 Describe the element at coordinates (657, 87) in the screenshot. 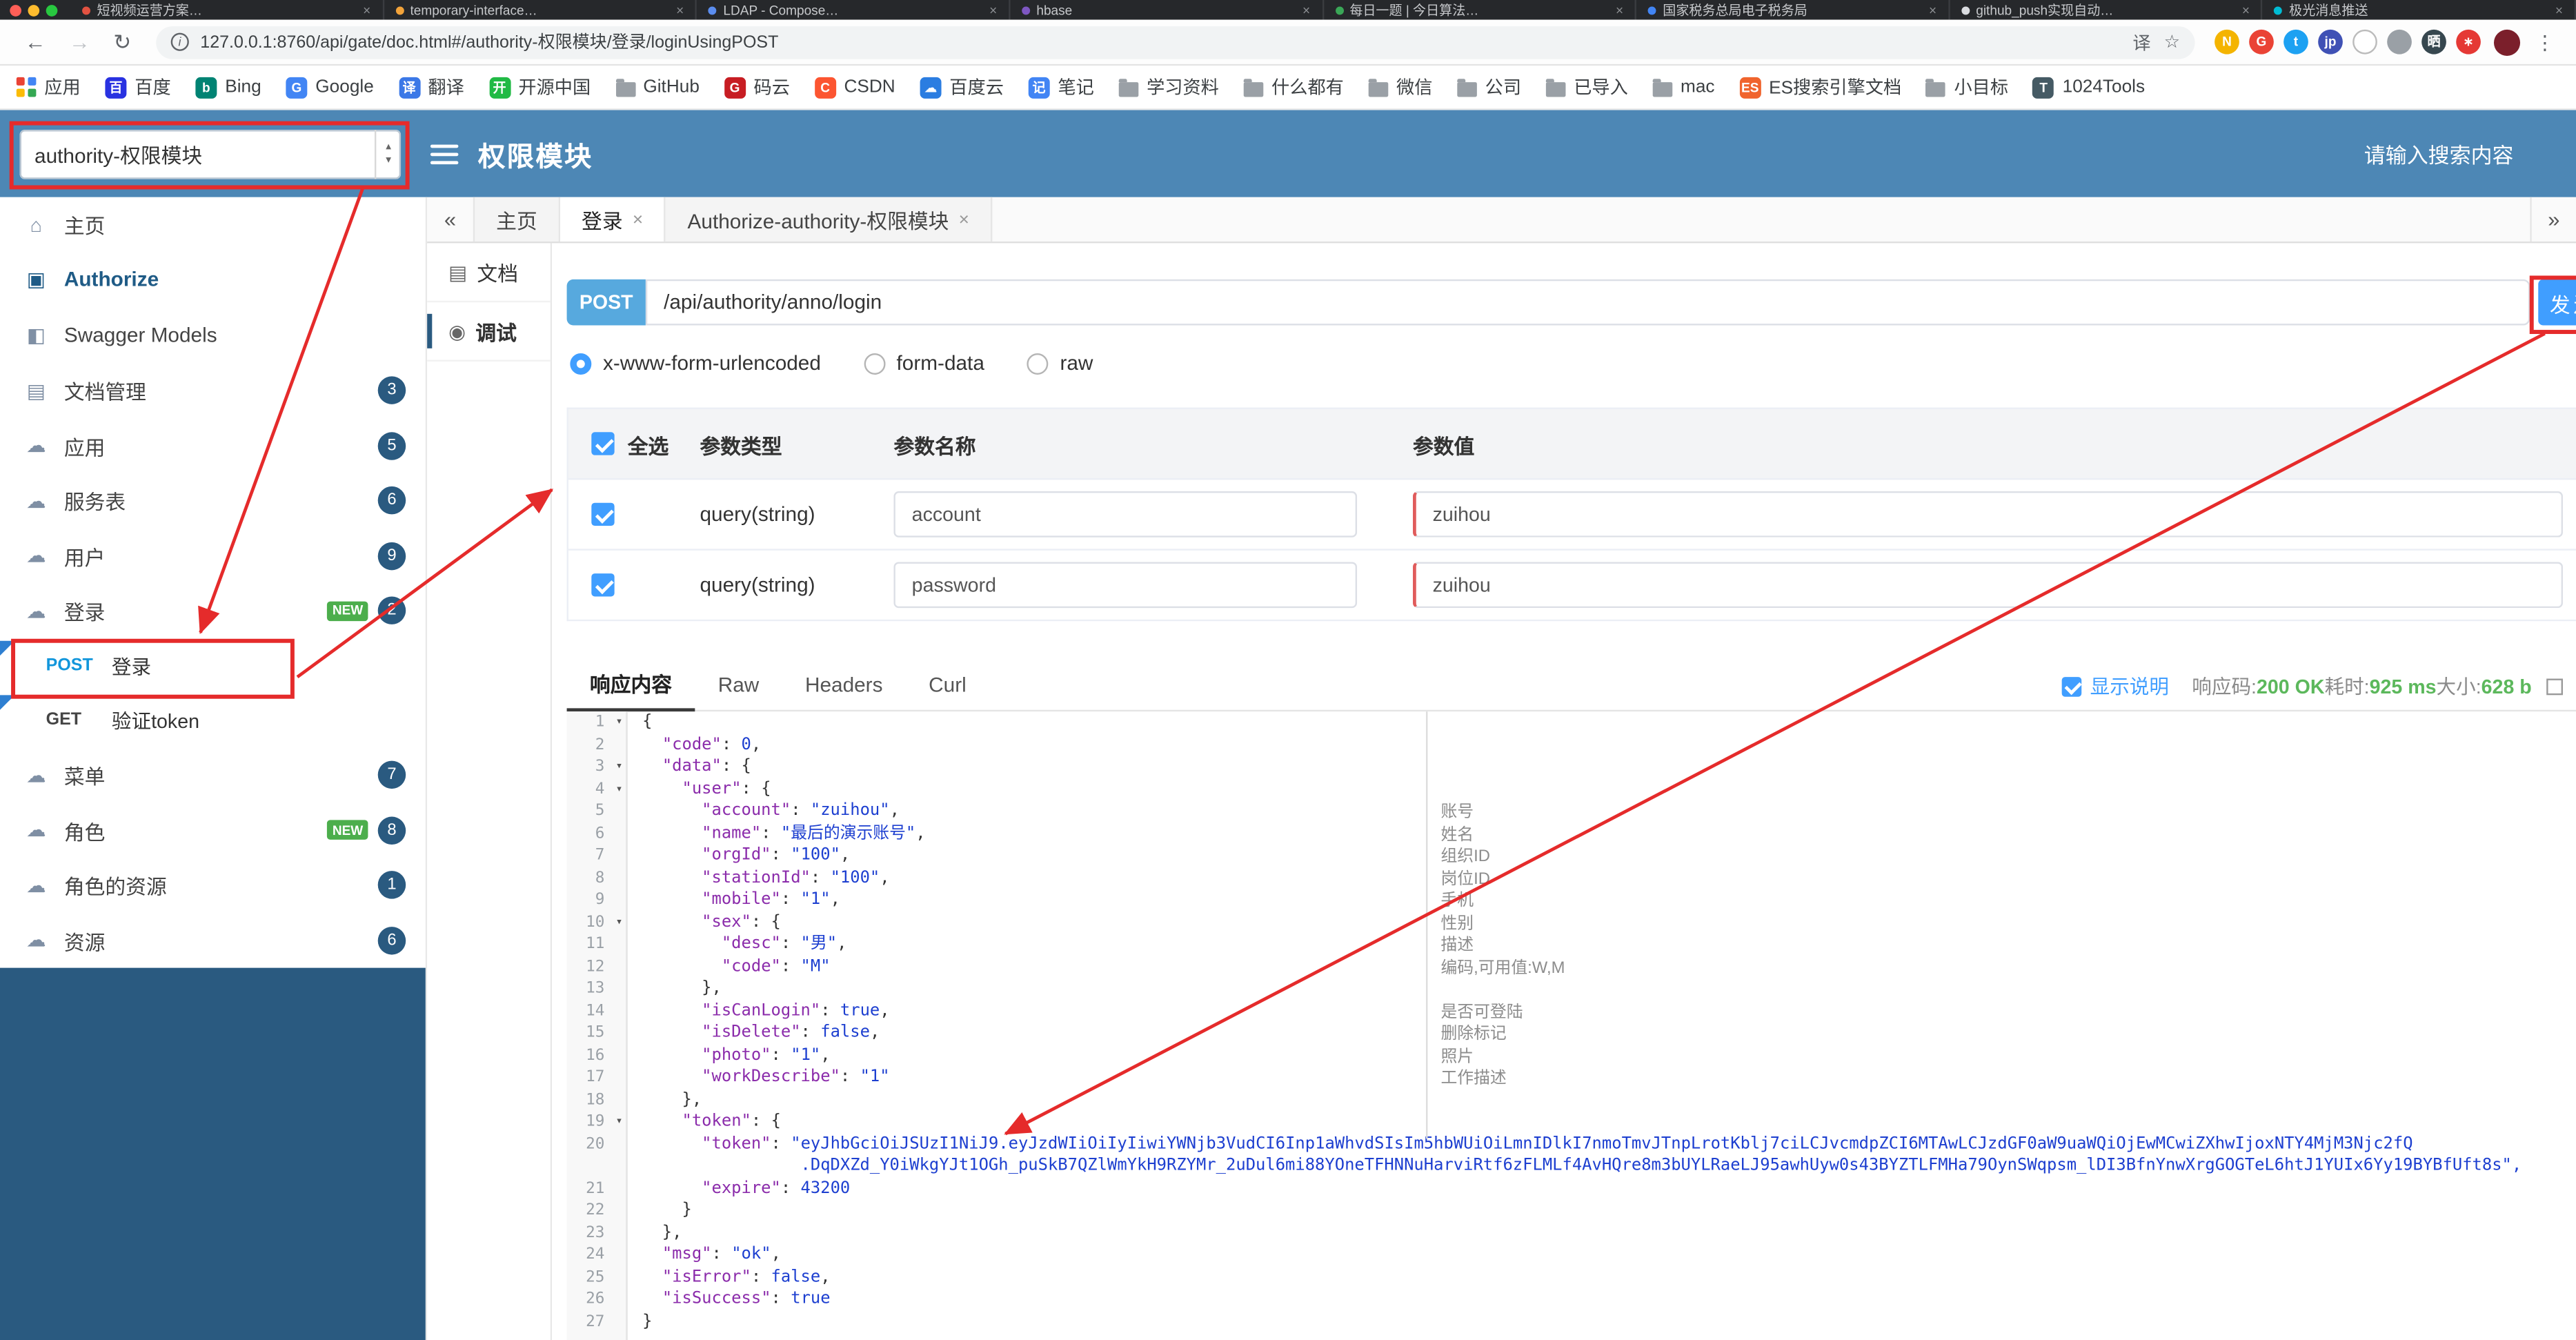

I see `bookmark-item: GitHub` at that location.